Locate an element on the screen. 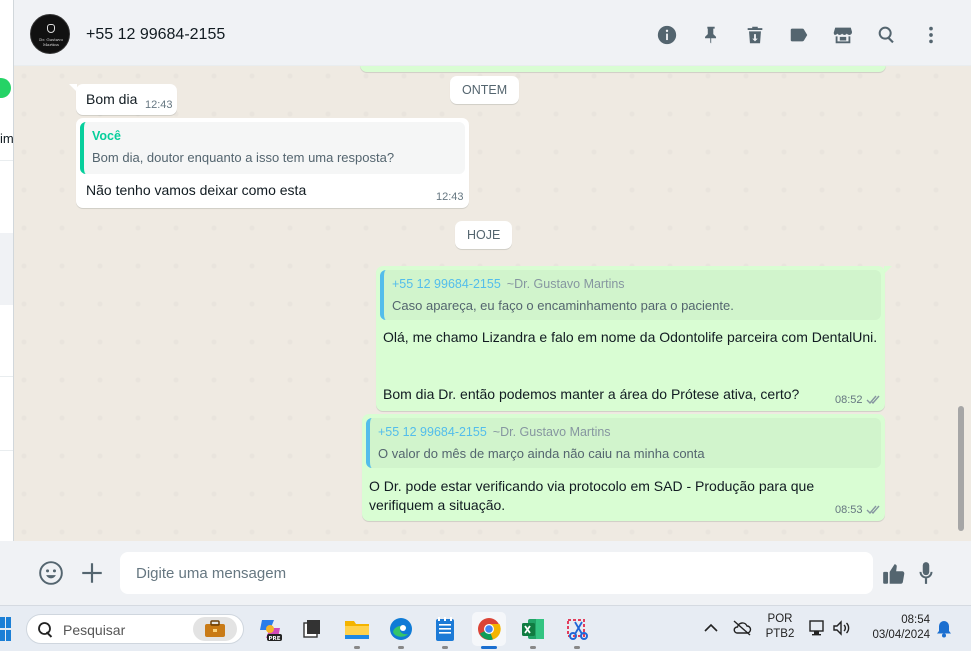 This screenshot has height=651, width=971. unread-indicator is located at coordinates (5, 88).